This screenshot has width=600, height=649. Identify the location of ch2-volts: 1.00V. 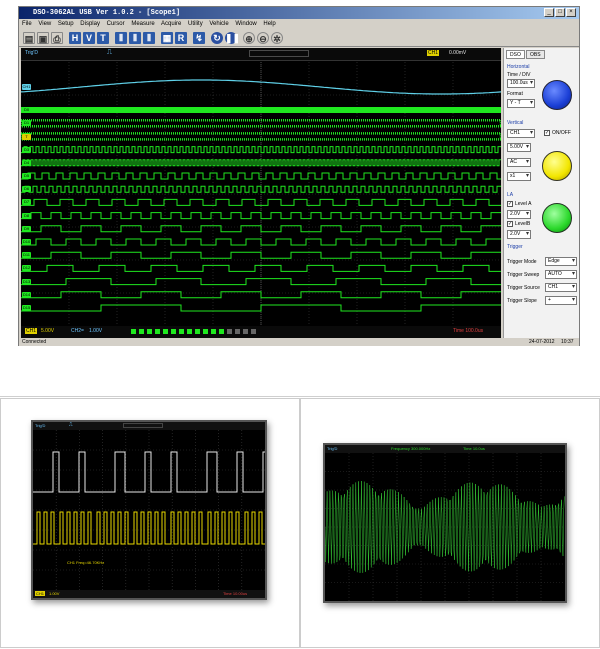
(96, 331).